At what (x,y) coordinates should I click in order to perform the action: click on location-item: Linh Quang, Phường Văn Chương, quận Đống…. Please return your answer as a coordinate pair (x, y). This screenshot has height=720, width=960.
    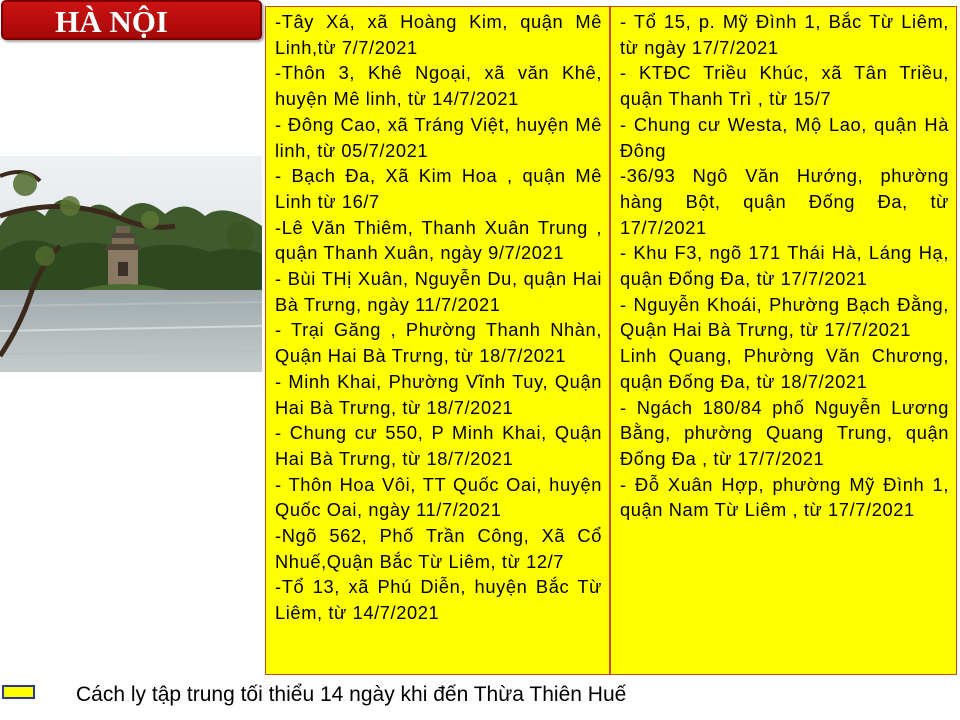
    Looking at the image, I should click on (784, 368).